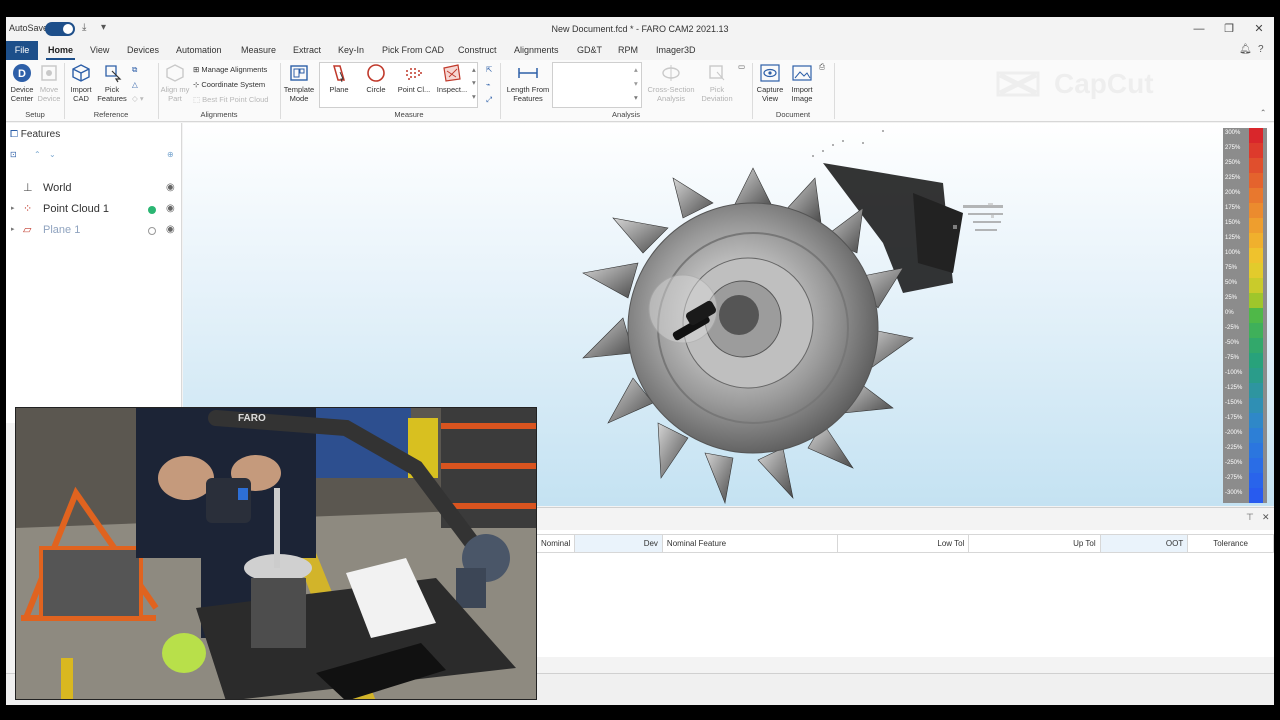  Describe the element at coordinates (1232, 328) in the screenshot. I see `scale-label: -25%` at that location.